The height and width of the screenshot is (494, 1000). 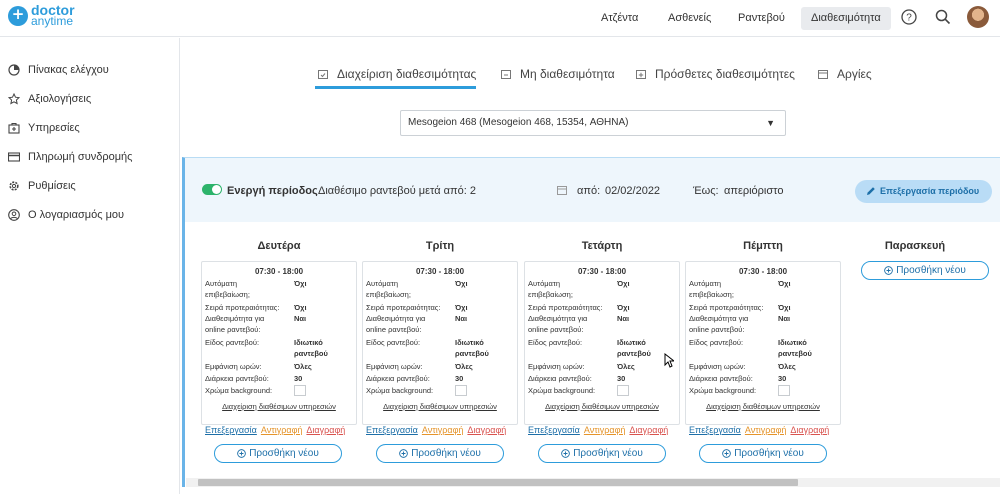 I want to click on nav-appointments: Ραντεβού, so click(x=761, y=18).